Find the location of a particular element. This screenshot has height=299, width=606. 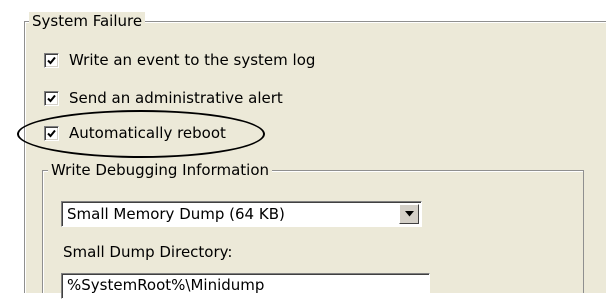

dump-type-dropdown: Small Memory Dump (64 KB) is located at coordinates (241, 214).